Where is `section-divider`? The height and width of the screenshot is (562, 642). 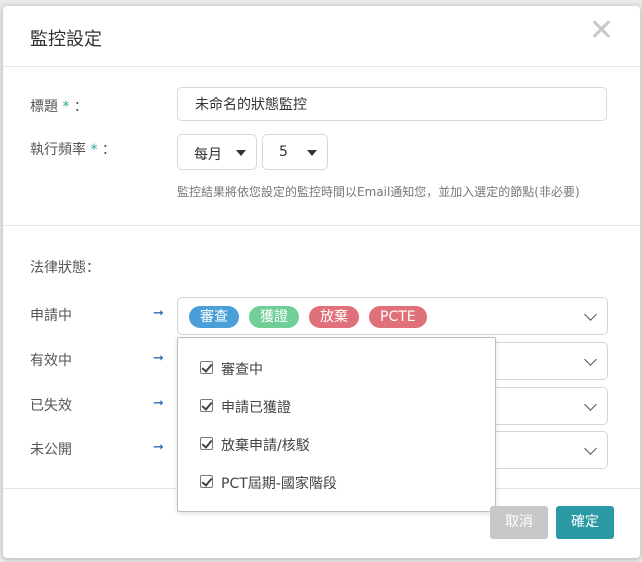 section-divider is located at coordinates (321, 225).